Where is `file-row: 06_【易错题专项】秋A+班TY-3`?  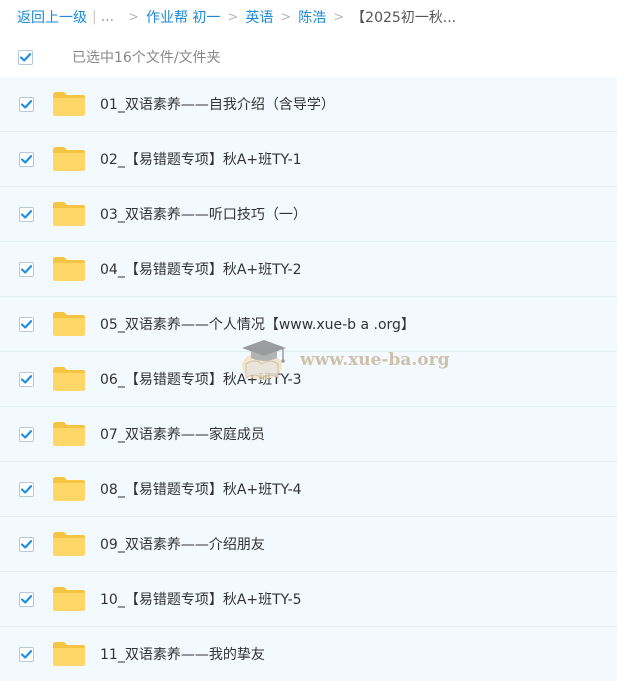 file-row: 06_【易错题专项】秋A+班TY-3 is located at coordinates (308, 379).